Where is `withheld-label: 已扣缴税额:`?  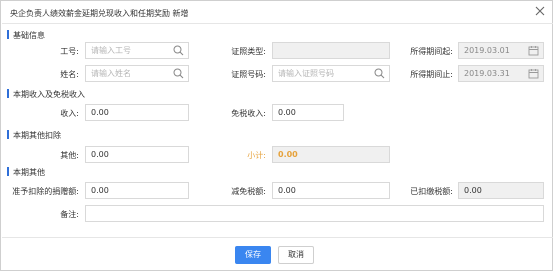 withheld-label: 已扣缴税额: is located at coordinates (431, 191).